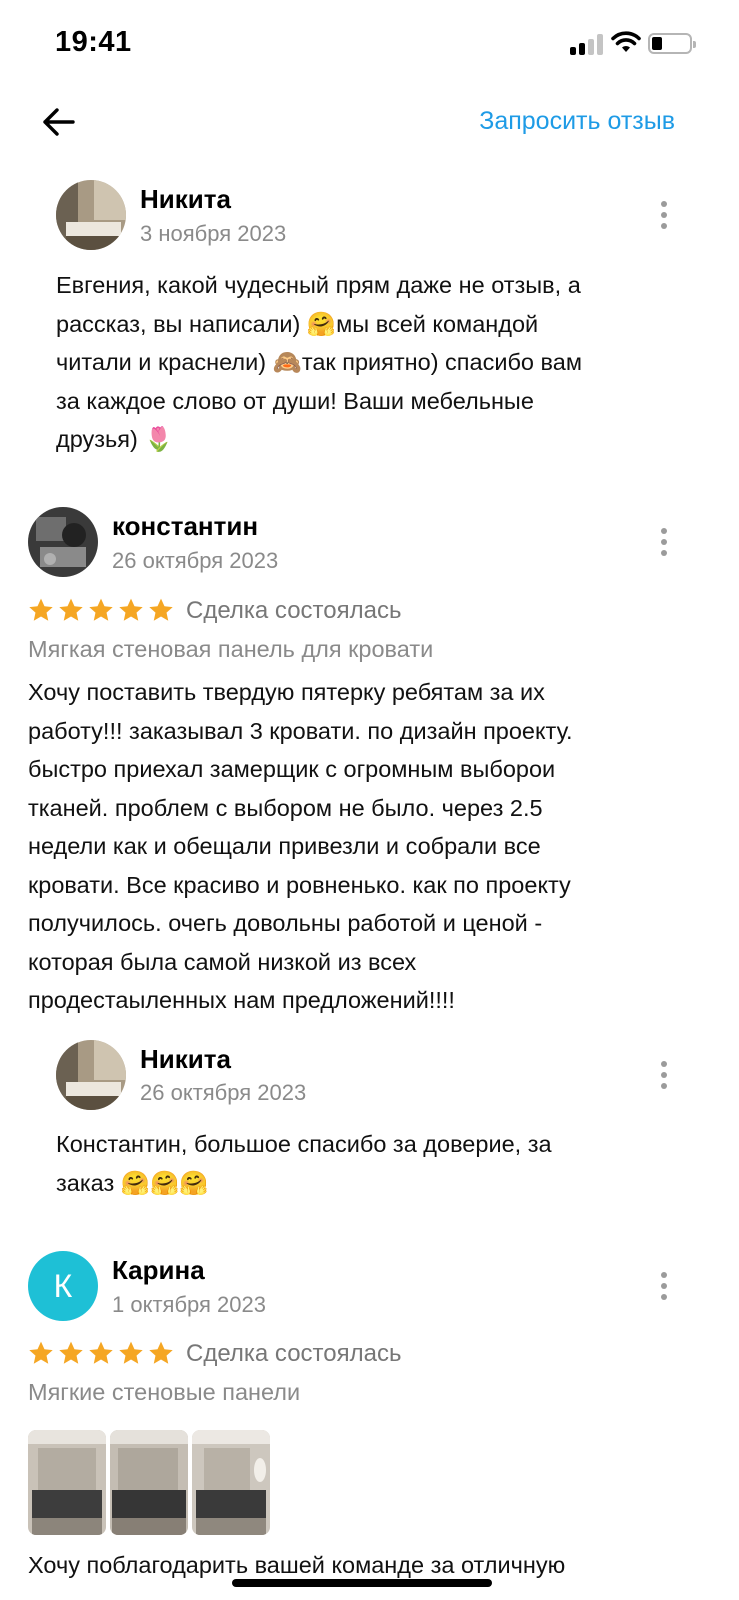 This screenshot has width=739, height=1600. I want to click on back-button, so click(58, 122).